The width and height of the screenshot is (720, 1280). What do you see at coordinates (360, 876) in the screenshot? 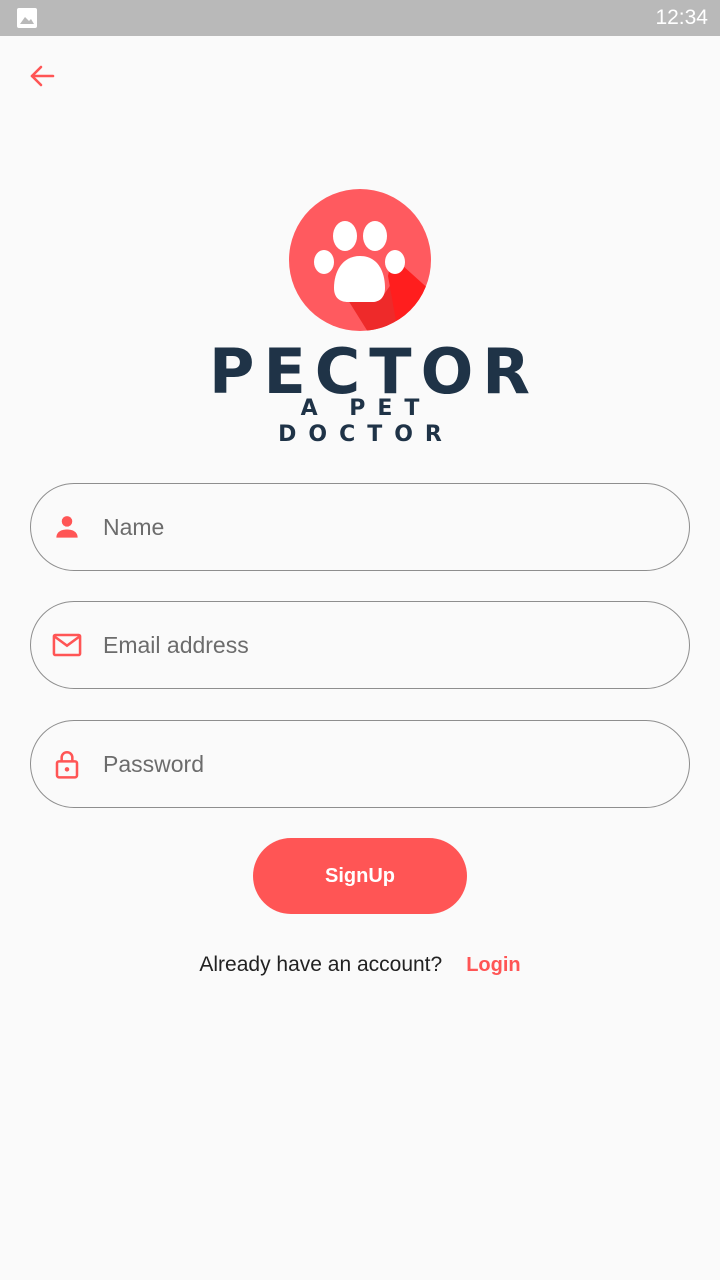
I see `signup-button: SignUp` at bounding box center [360, 876].